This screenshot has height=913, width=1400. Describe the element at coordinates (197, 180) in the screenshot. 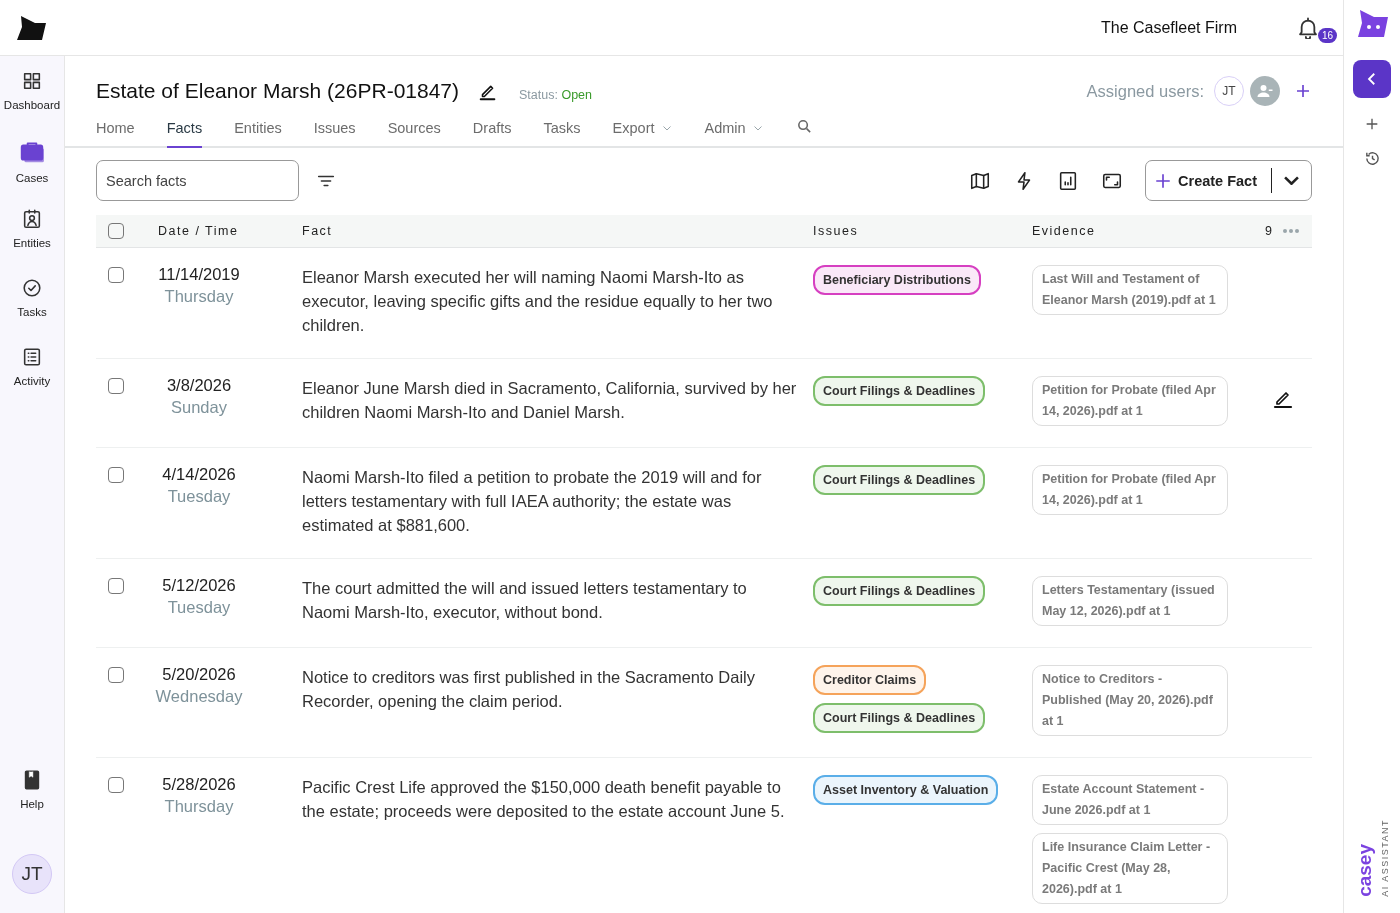

I see `search-field: Search facts` at that location.